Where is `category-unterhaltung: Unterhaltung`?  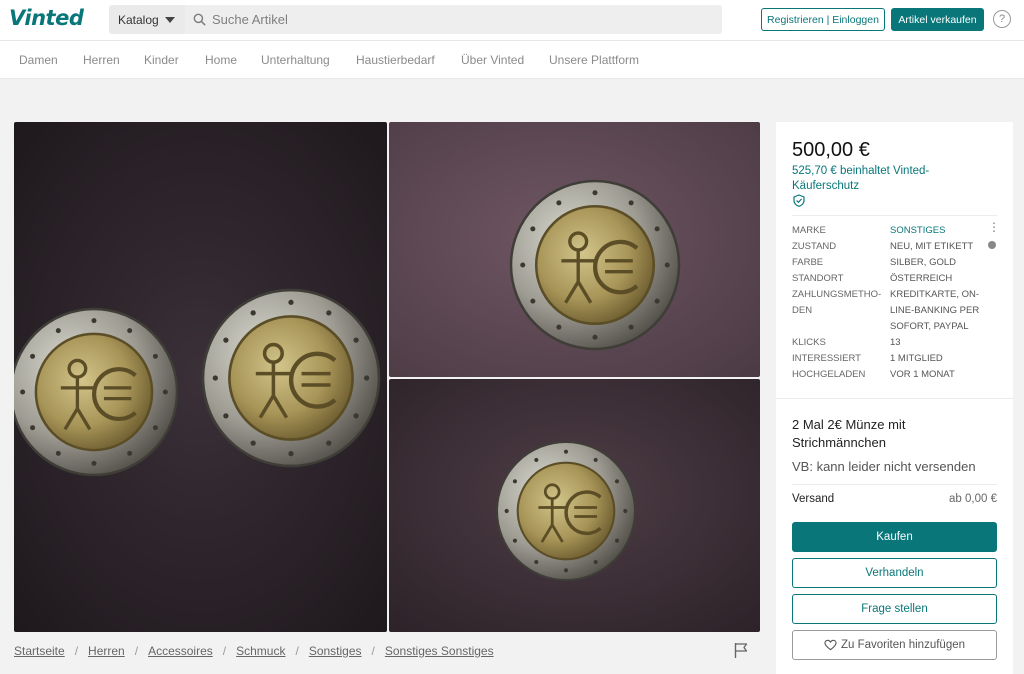
category-unterhaltung: Unterhaltung is located at coordinates (295, 60).